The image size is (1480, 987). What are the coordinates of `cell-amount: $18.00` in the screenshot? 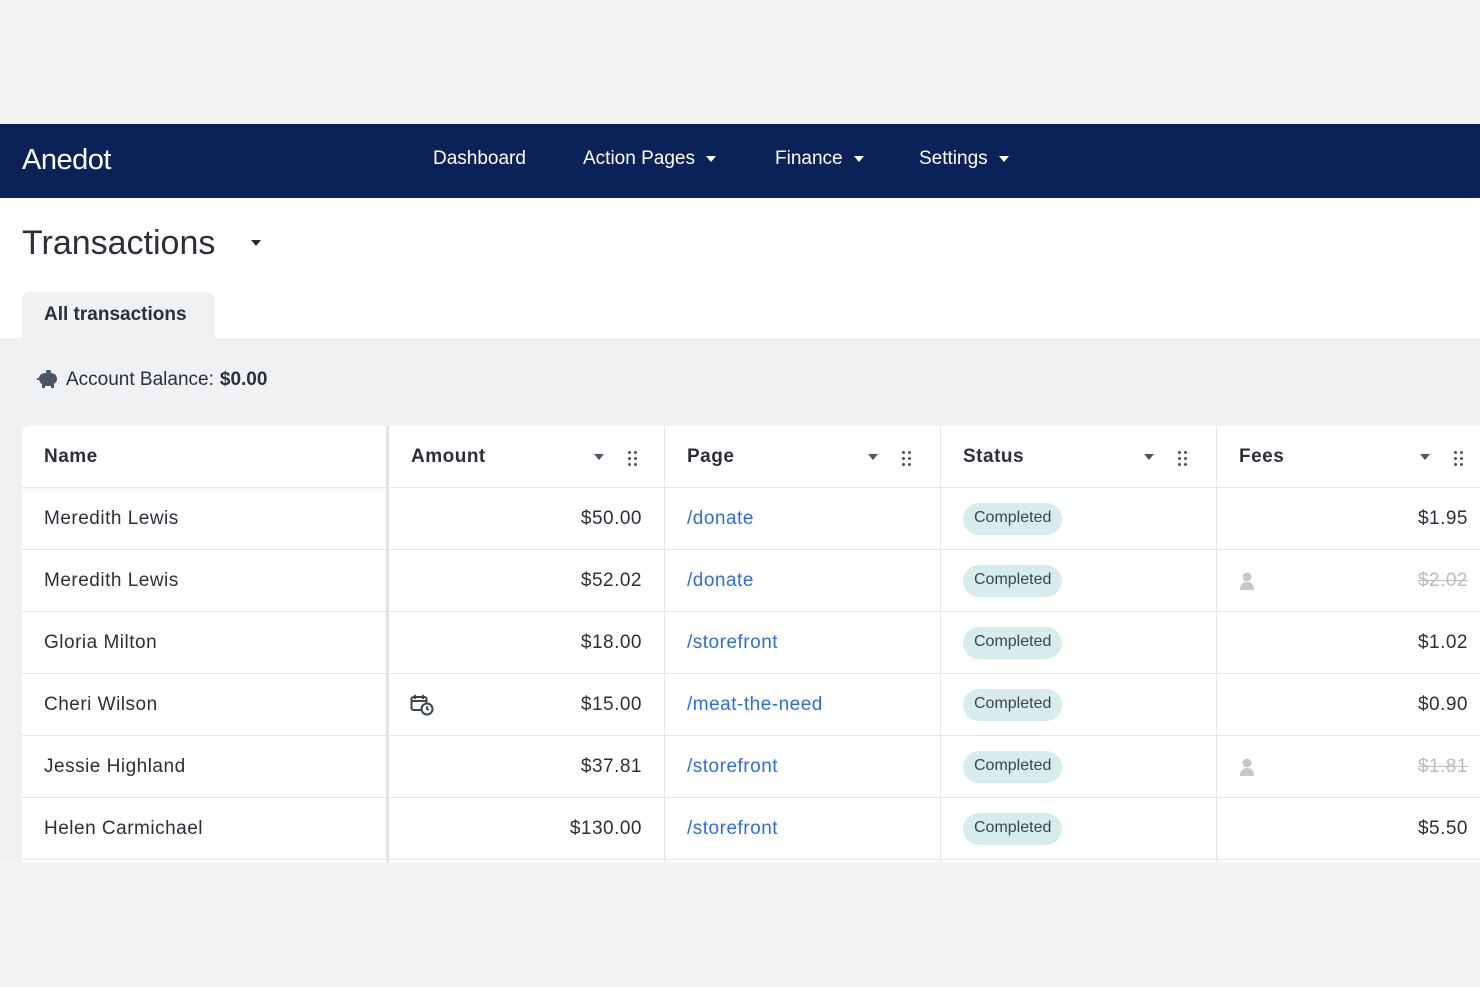 It's located at (611, 643).